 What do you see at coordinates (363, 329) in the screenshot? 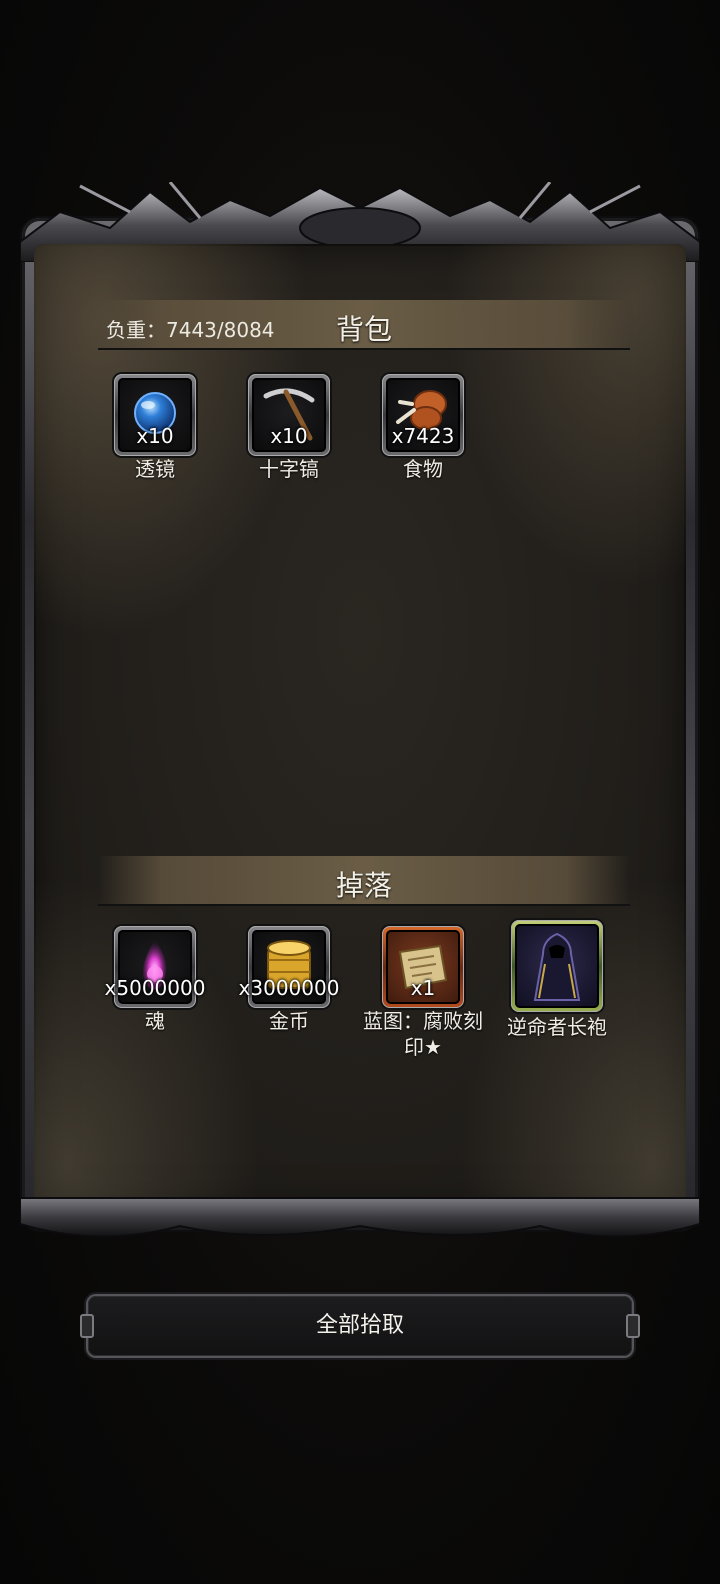
I see `inventory-title: 背包` at bounding box center [363, 329].